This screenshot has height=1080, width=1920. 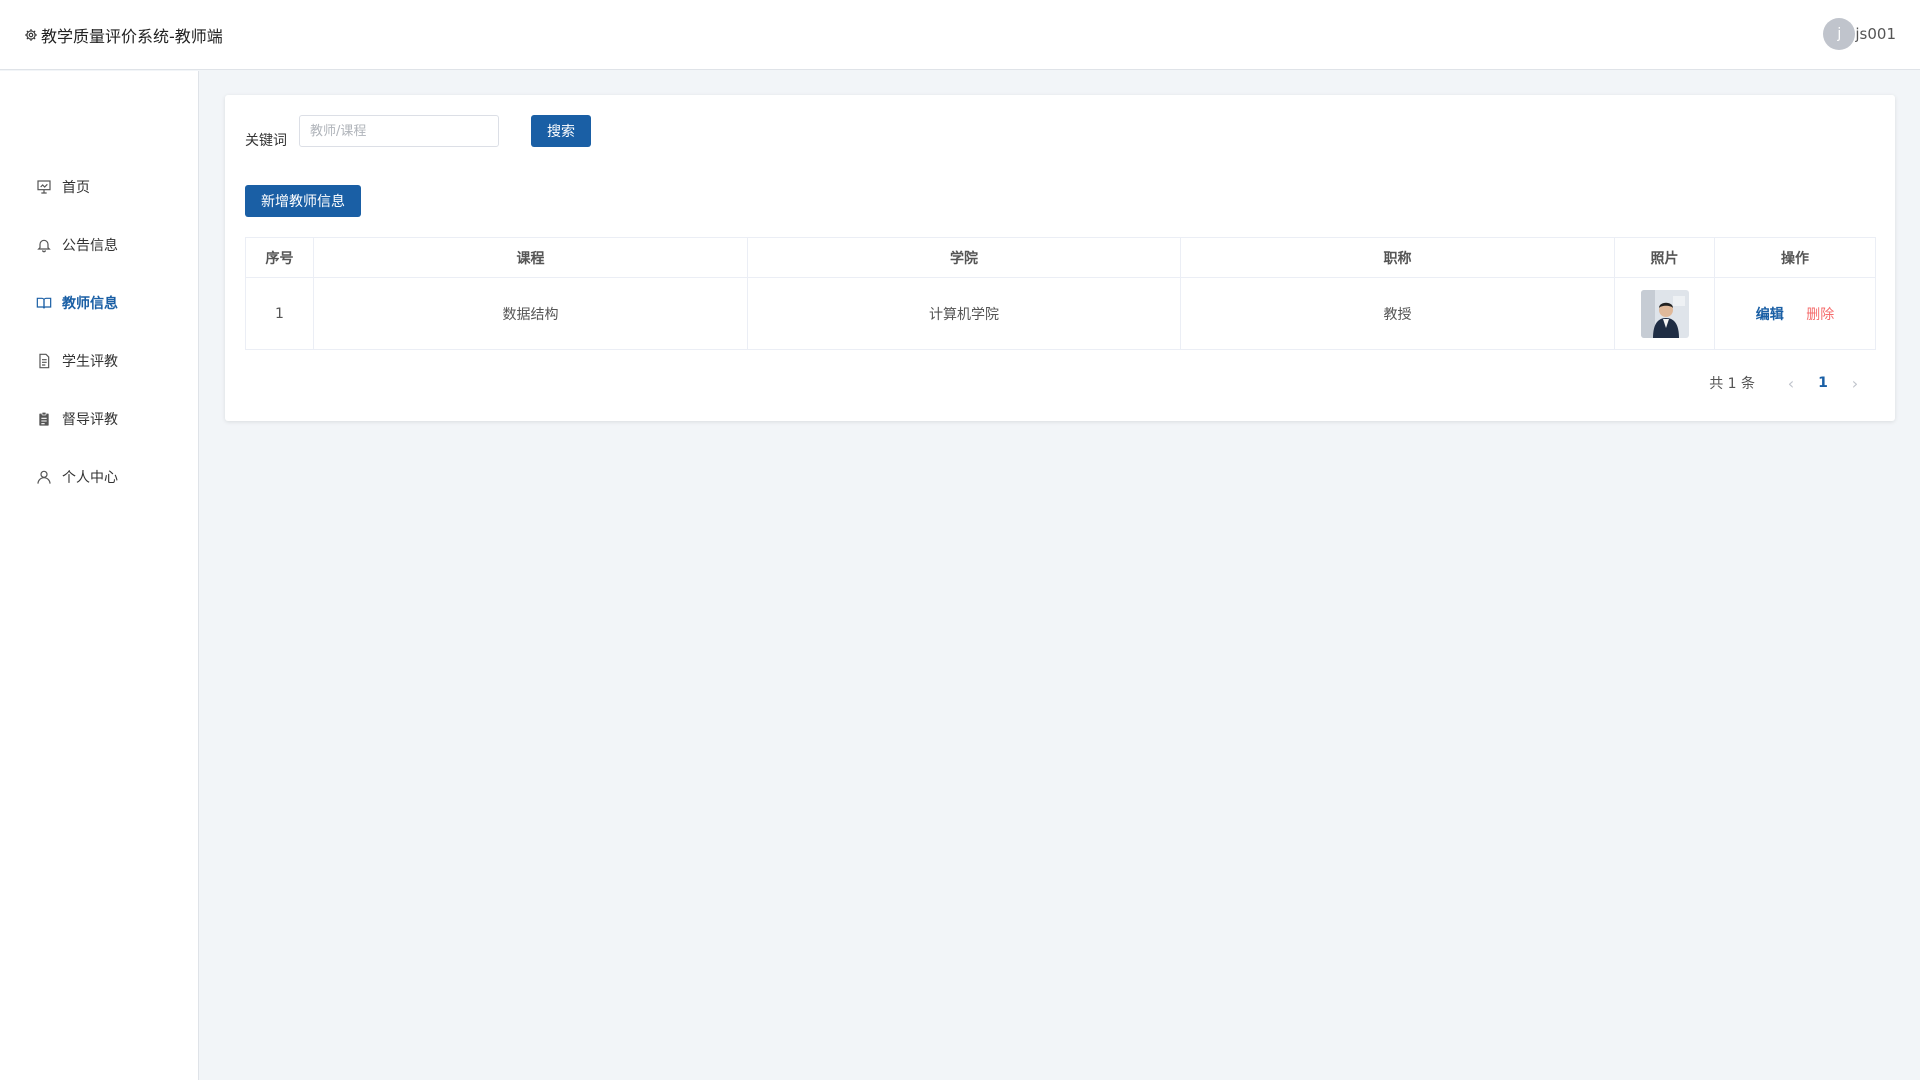 I want to click on teacher-table: 序号 课程 学院 职称 照片 操作 1 数据结构 计算机学院 教授 编辑 删除, so click(x=1060, y=293).